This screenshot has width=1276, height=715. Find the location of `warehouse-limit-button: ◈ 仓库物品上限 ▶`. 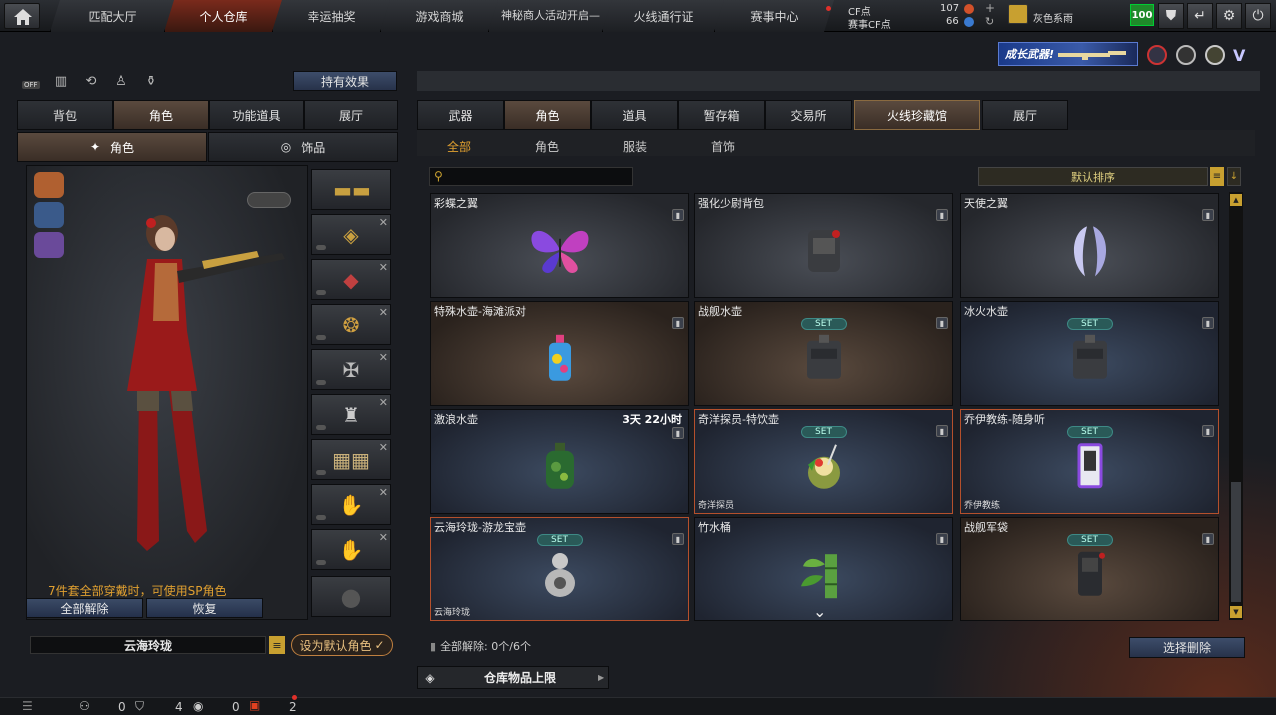

warehouse-limit-button: ◈ 仓库物品上限 ▶ is located at coordinates (513, 677).